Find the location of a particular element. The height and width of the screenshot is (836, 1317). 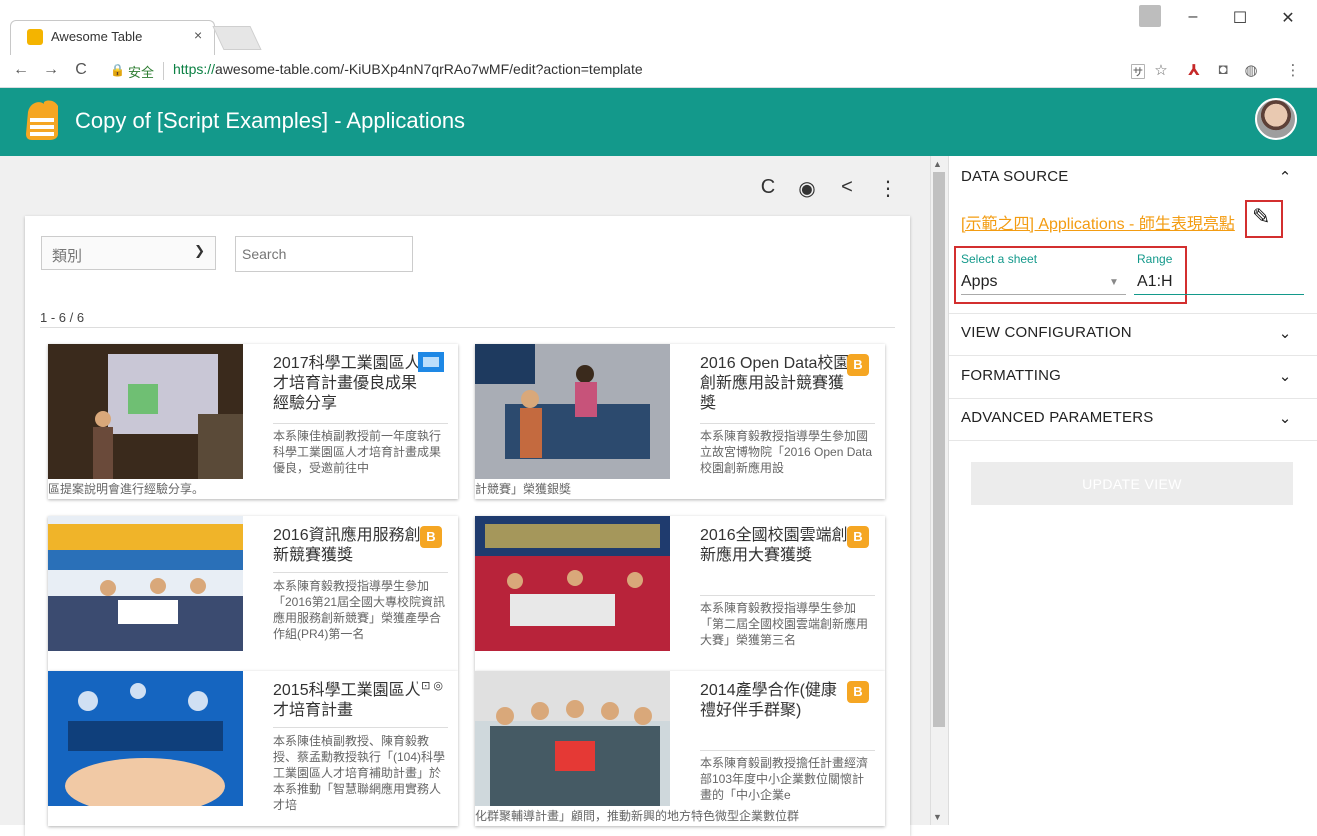

sheet-label: Select a sheet is located at coordinates (999, 259).